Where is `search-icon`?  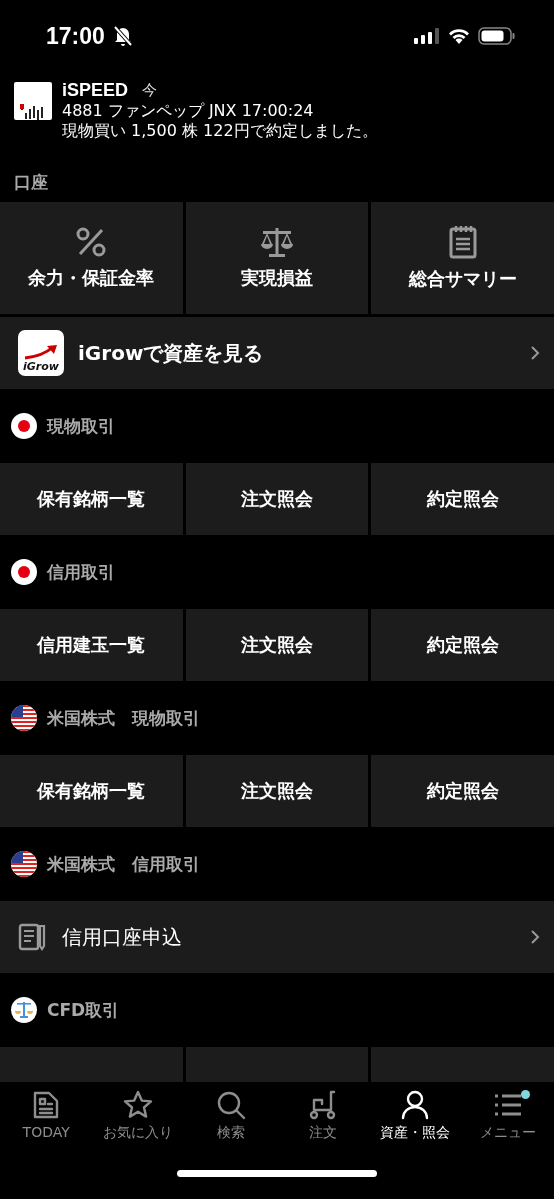
search-icon is located at coordinates (230, 1105).